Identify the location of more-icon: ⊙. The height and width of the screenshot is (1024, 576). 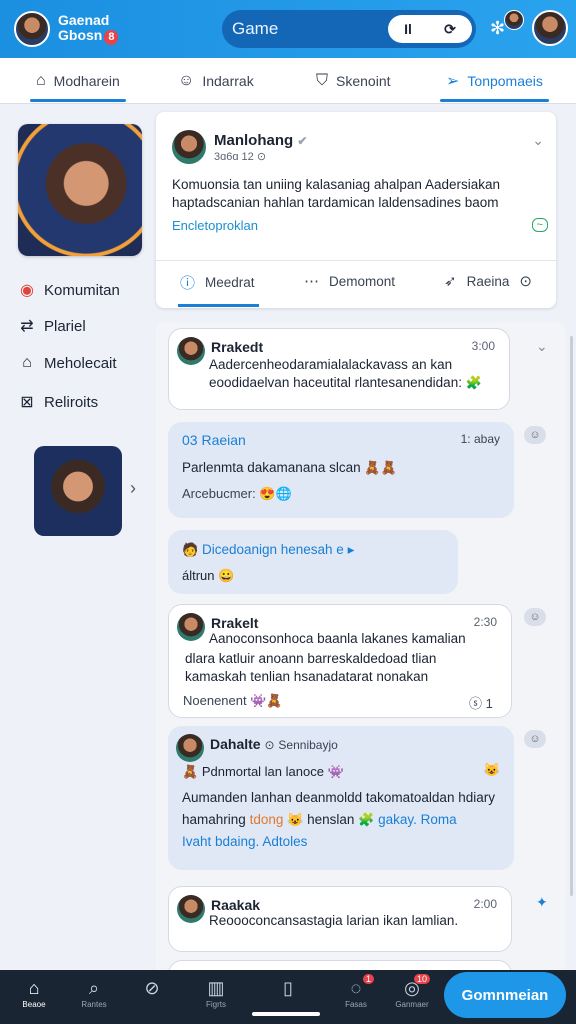
(525, 281).